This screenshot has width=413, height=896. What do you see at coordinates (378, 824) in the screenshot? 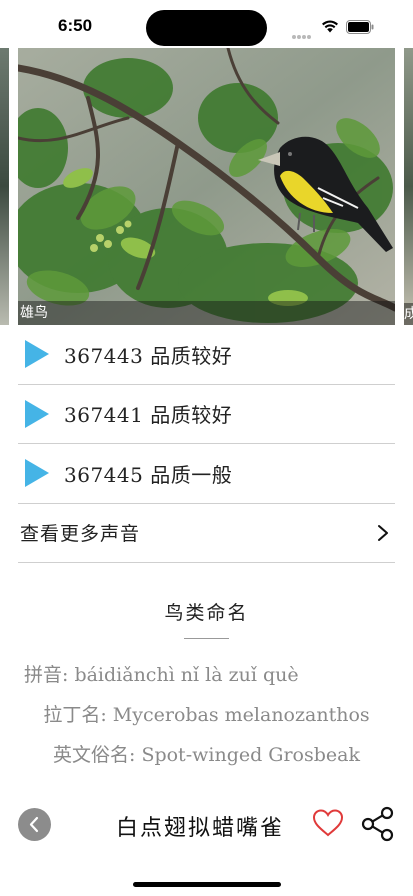
I see `share-icon` at bounding box center [378, 824].